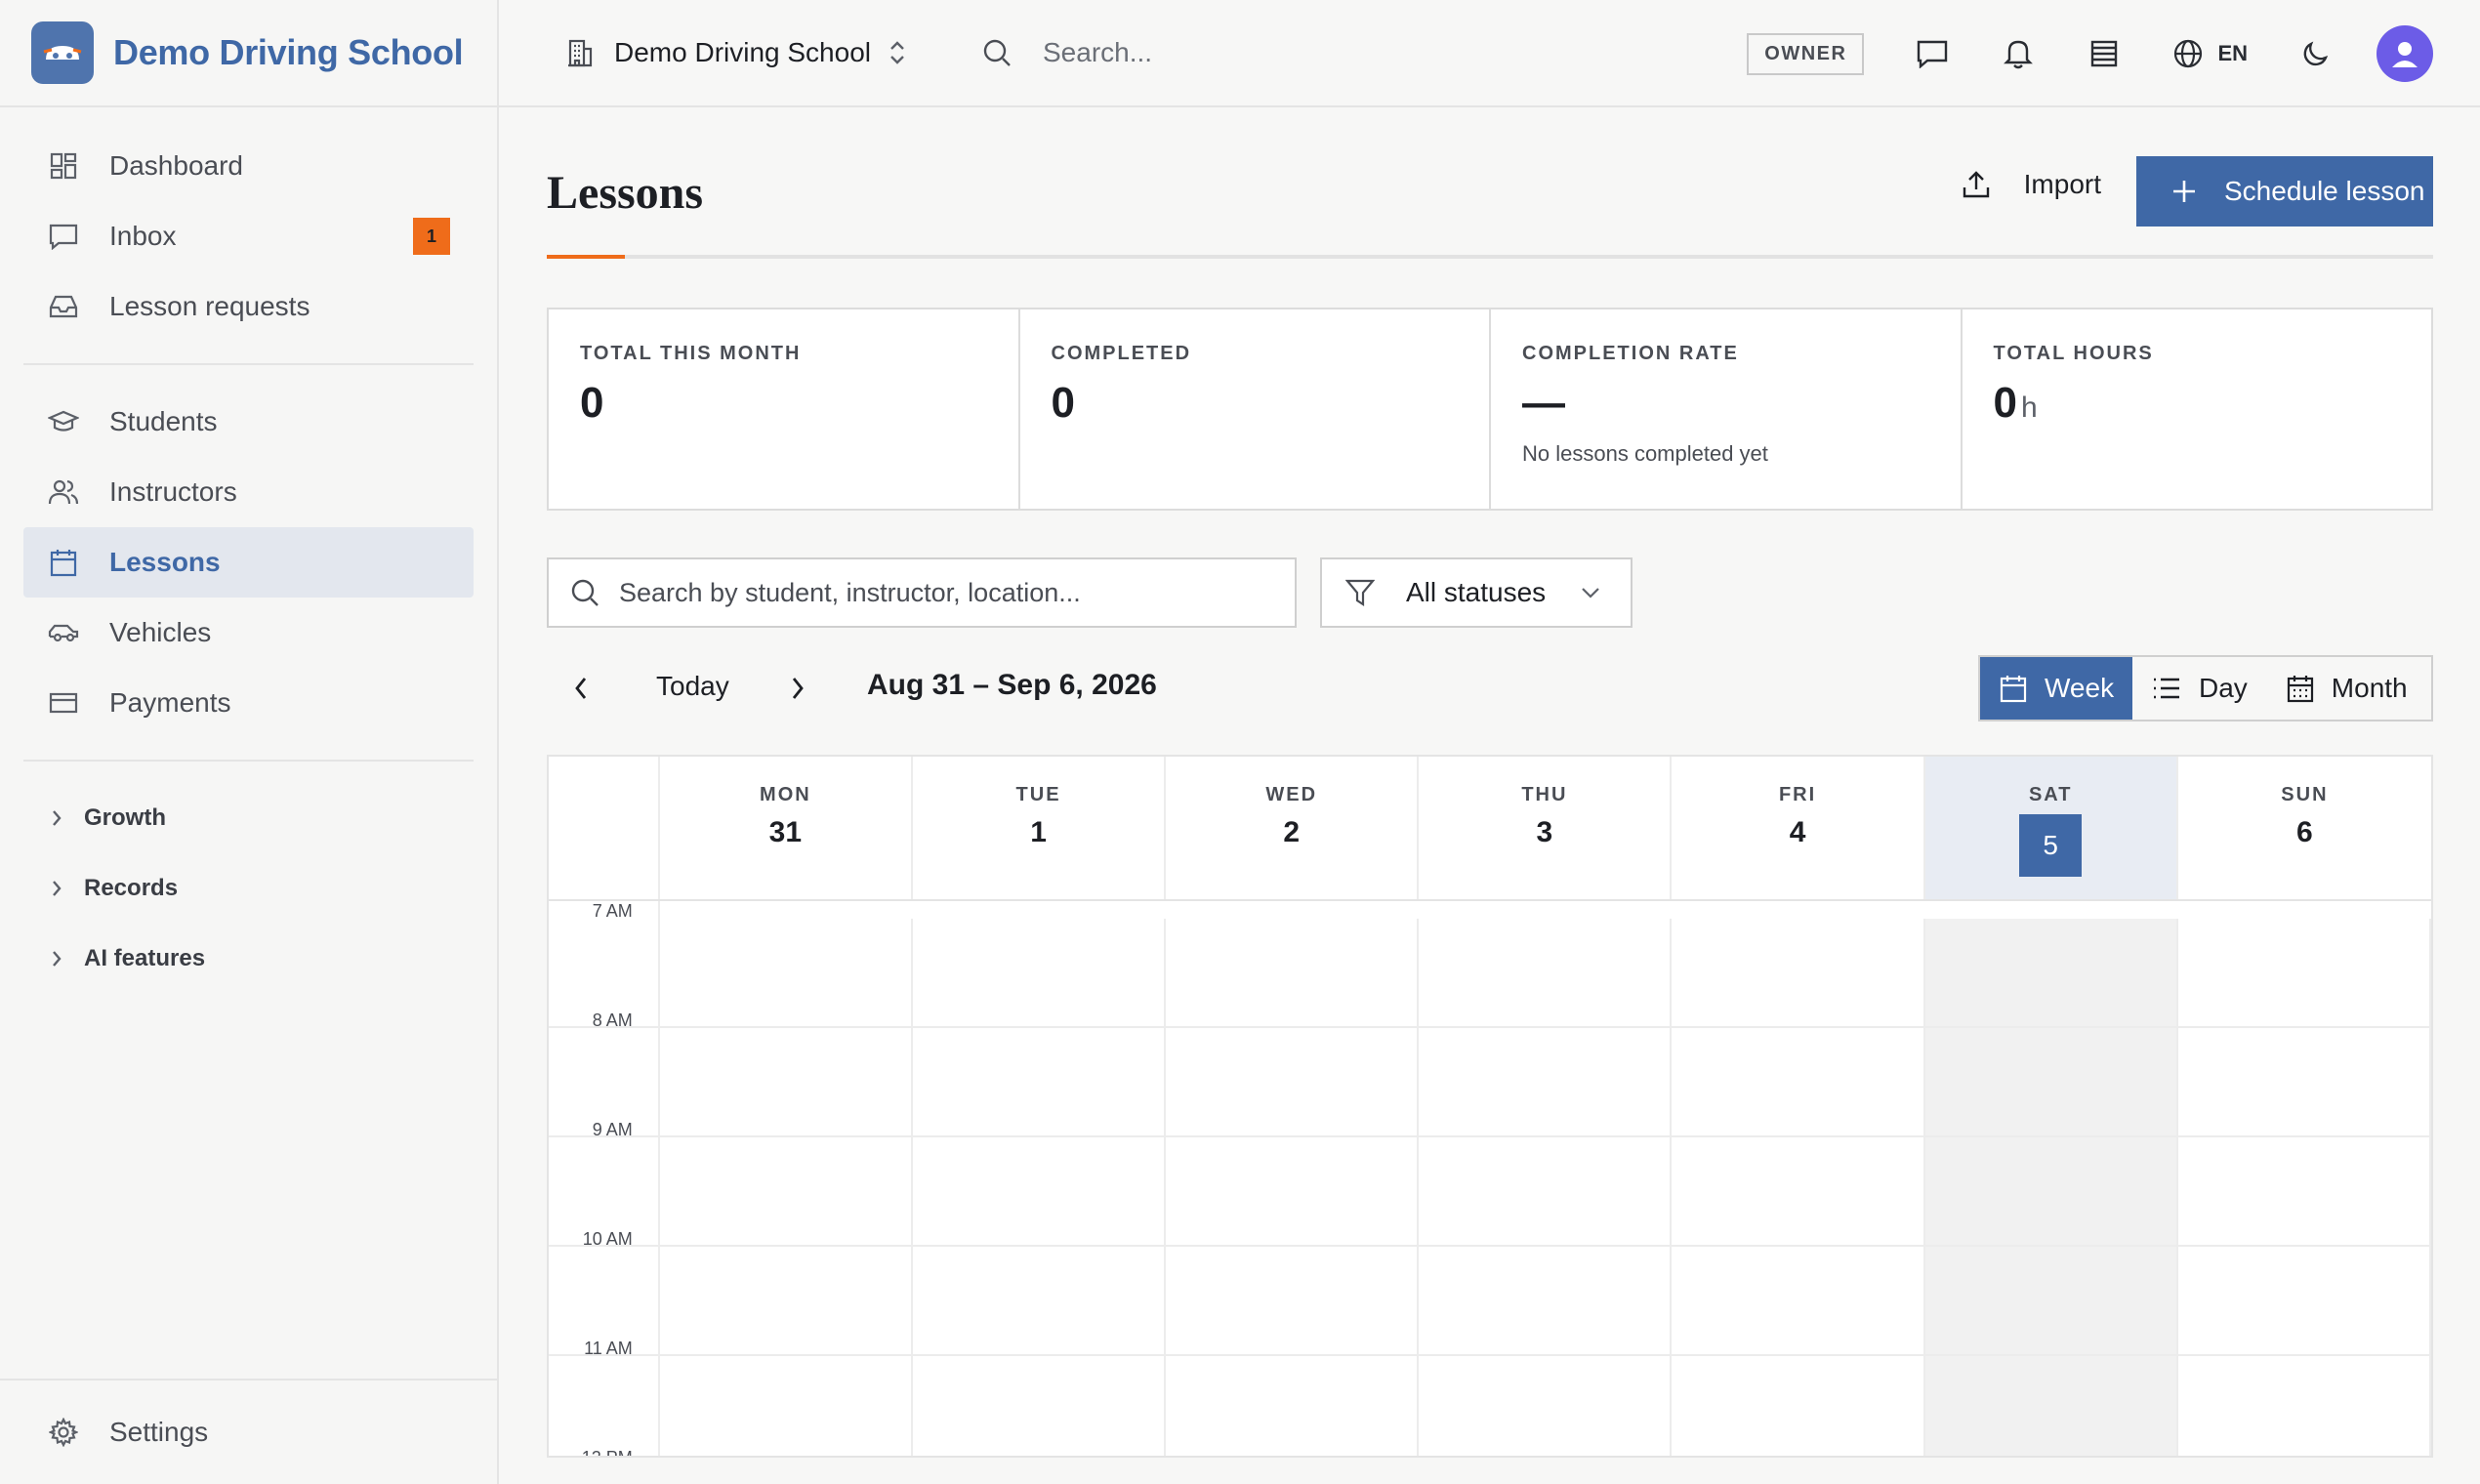 This screenshot has width=2480, height=1484. Describe the element at coordinates (2189, 54) in the screenshot. I see `globe-icon` at that location.